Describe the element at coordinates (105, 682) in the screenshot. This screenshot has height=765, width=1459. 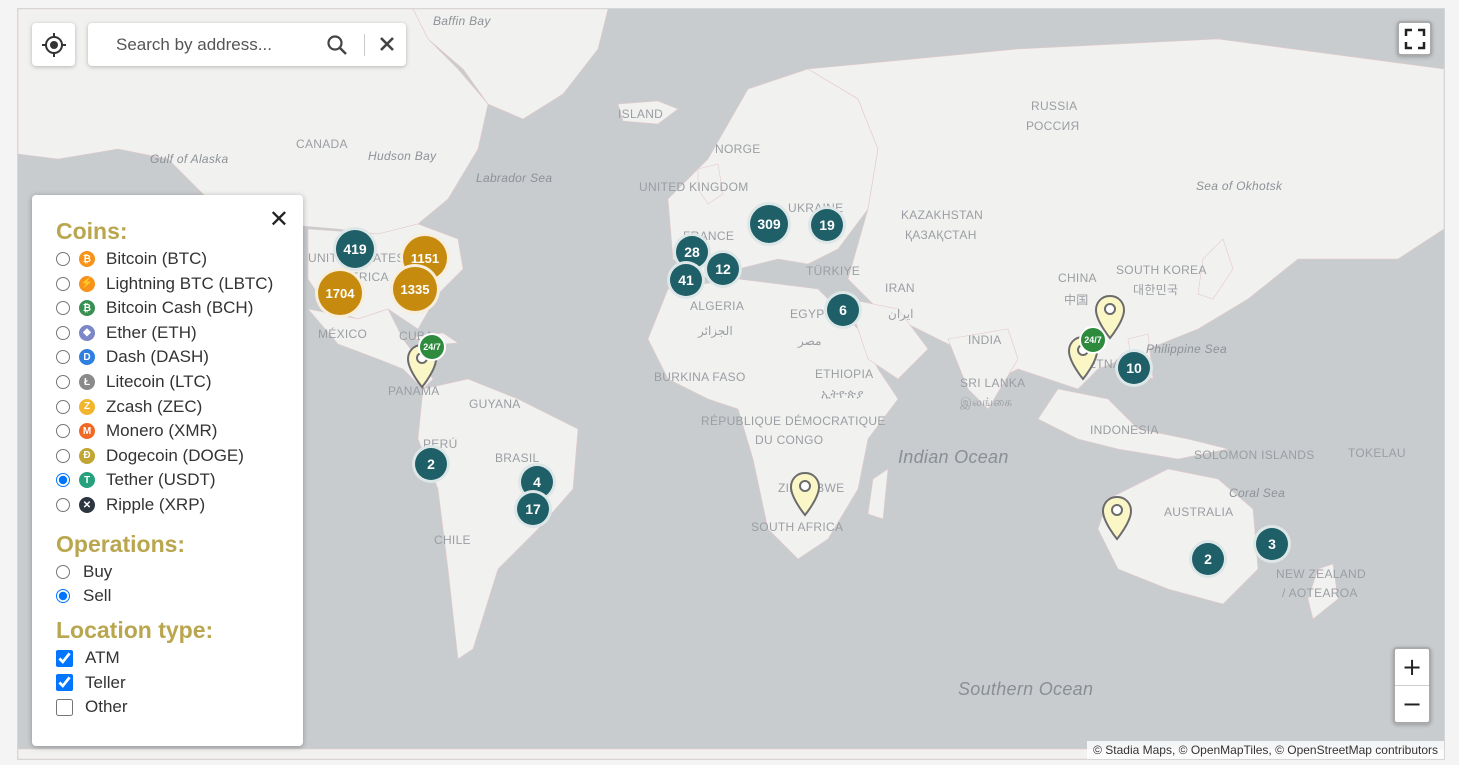
I see `location-type-label: Teller` at that location.